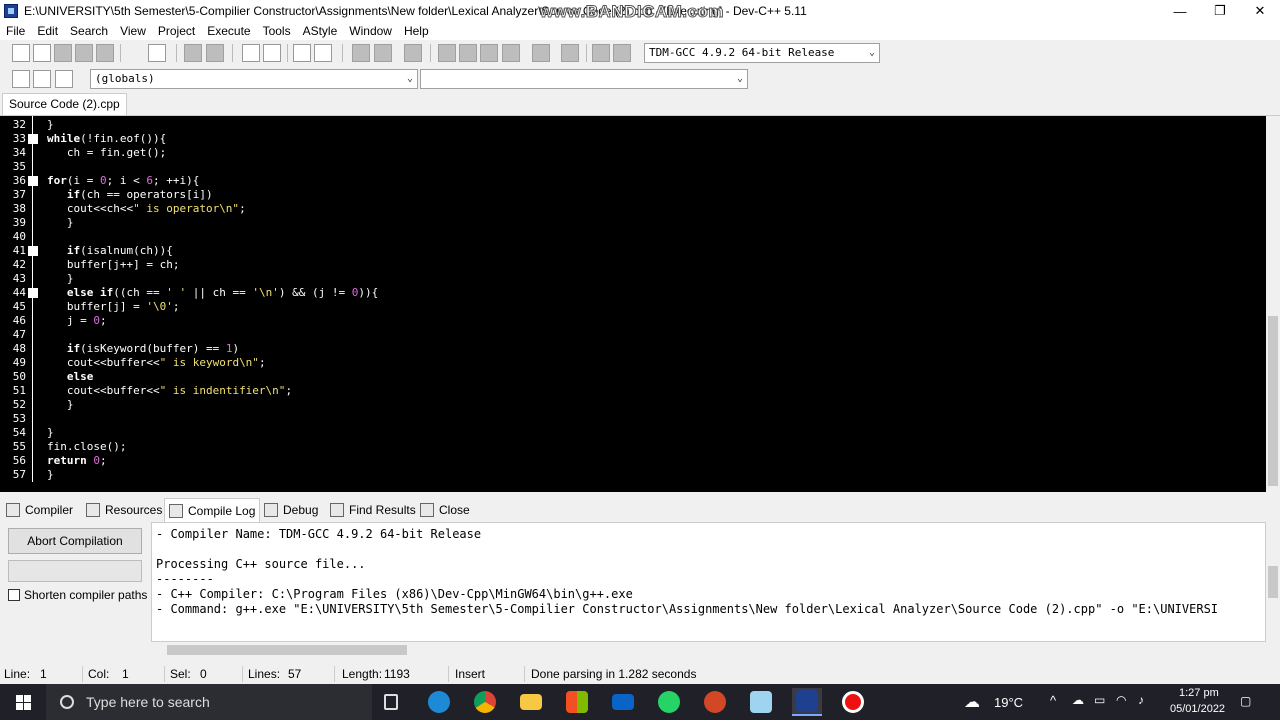 The height and width of the screenshot is (720, 1280). I want to click on code-line: 38 cout<<ch<<" is operator\n";, so click(633, 209).